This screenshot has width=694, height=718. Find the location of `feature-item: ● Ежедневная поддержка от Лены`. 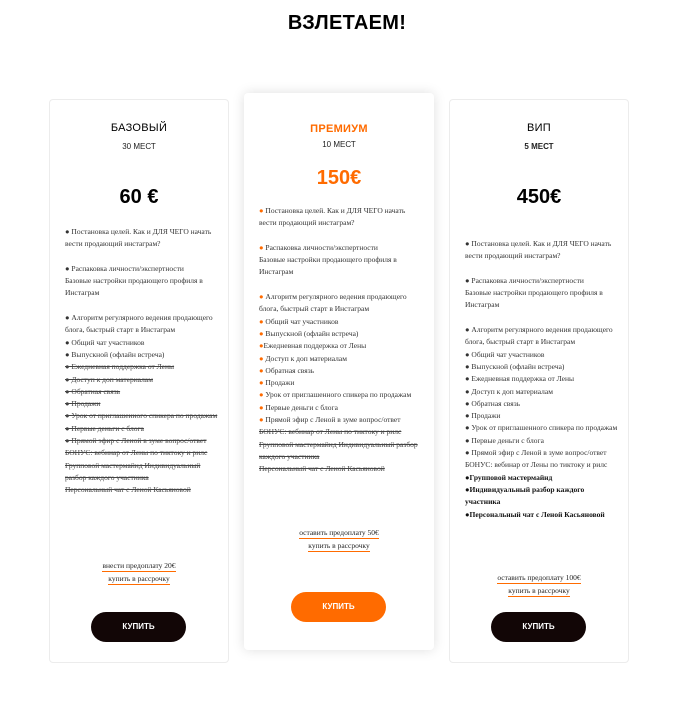

feature-item: ● Ежедневная поддержка от Лены is located at coordinates (520, 379).